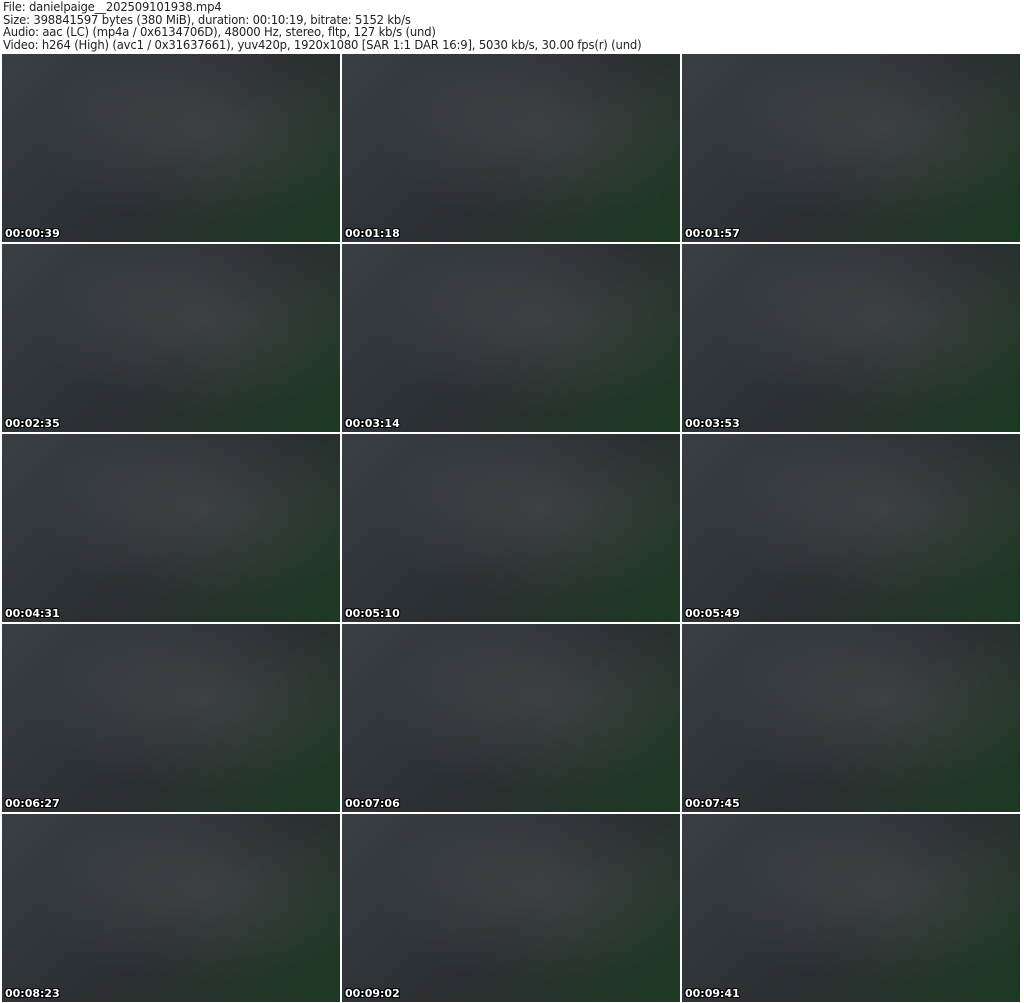  Describe the element at coordinates (171, 718) in the screenshot. I see `video-frame-thumbnail: 00:06:27` at that location.